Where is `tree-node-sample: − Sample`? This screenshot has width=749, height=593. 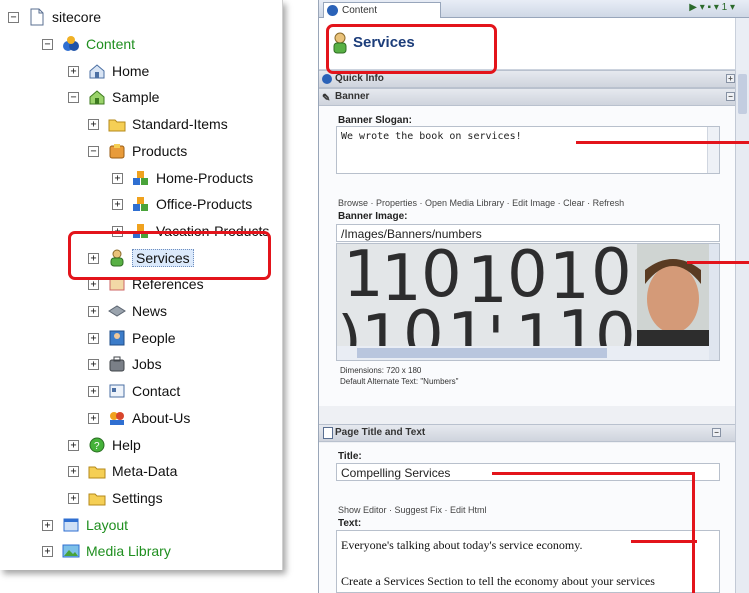 tree-node-sample: − Sample is located at coordinates (113, 97).